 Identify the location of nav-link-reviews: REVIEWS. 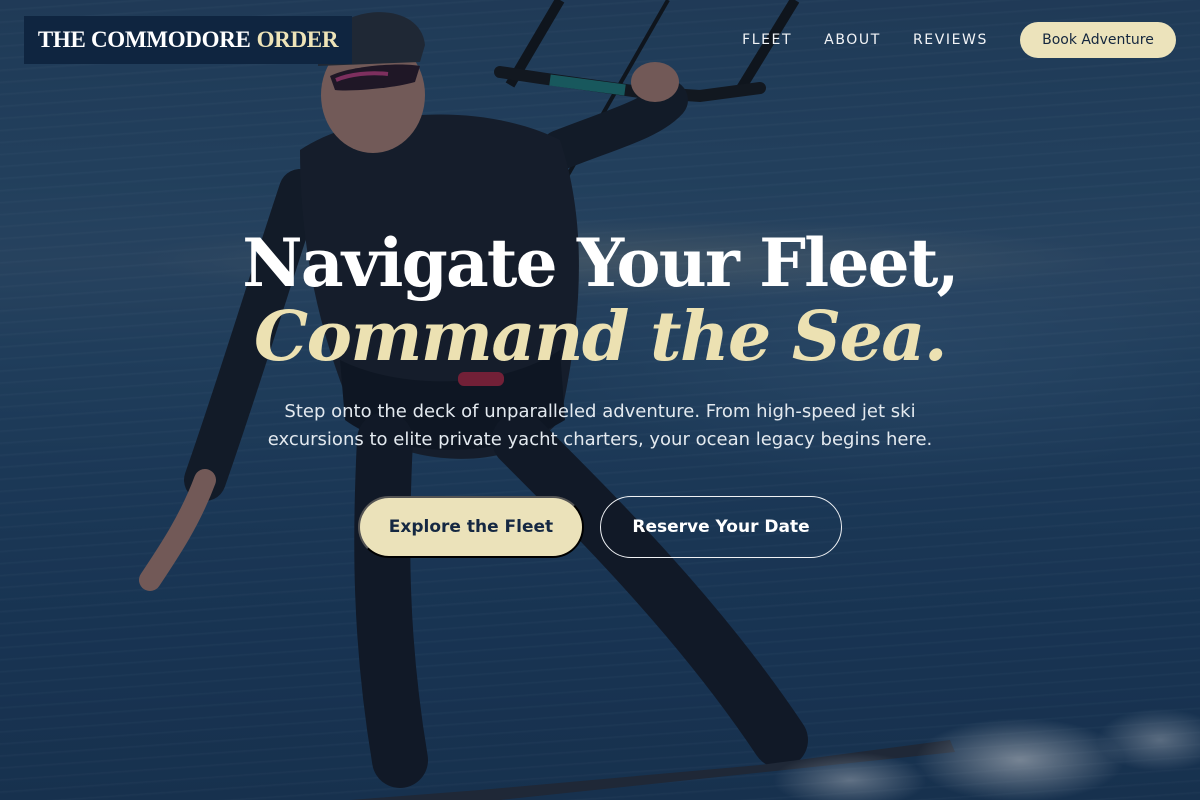
(950, 40).